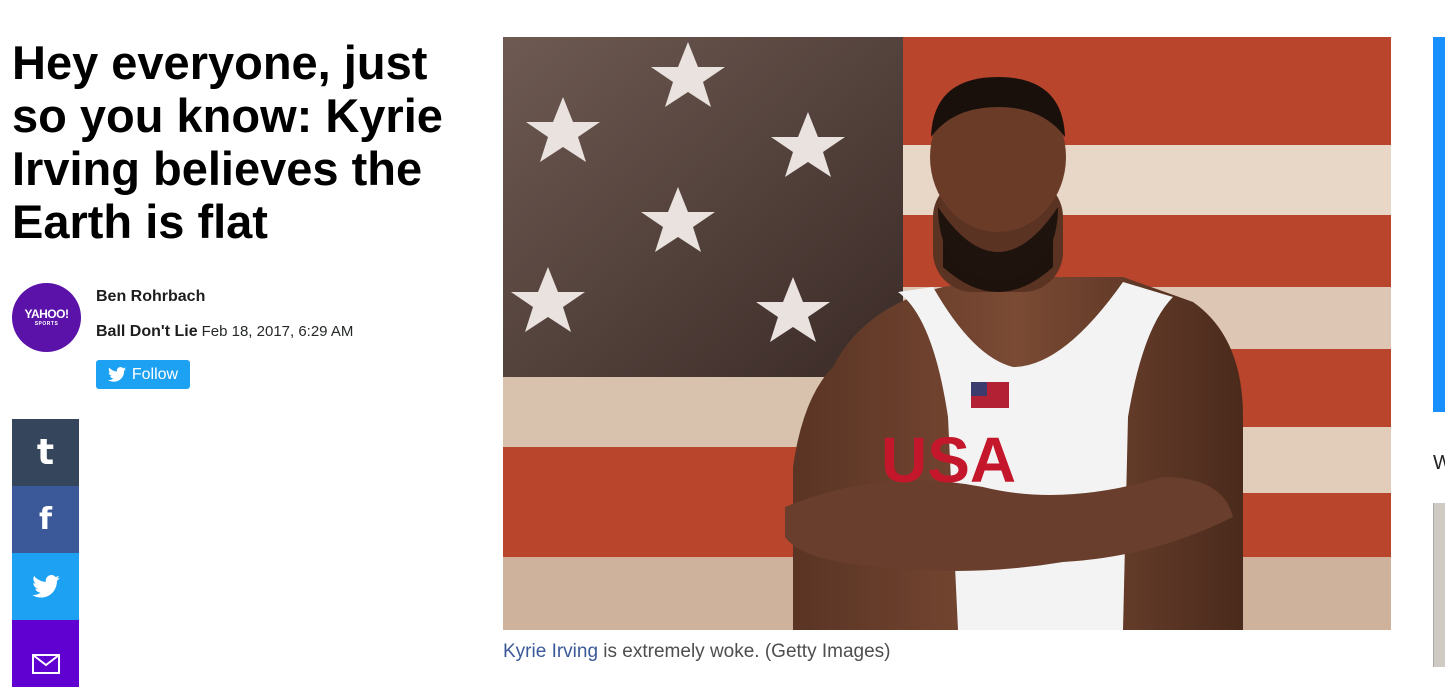  I want to click on right-rail-heading: W, so click(1439, 463).